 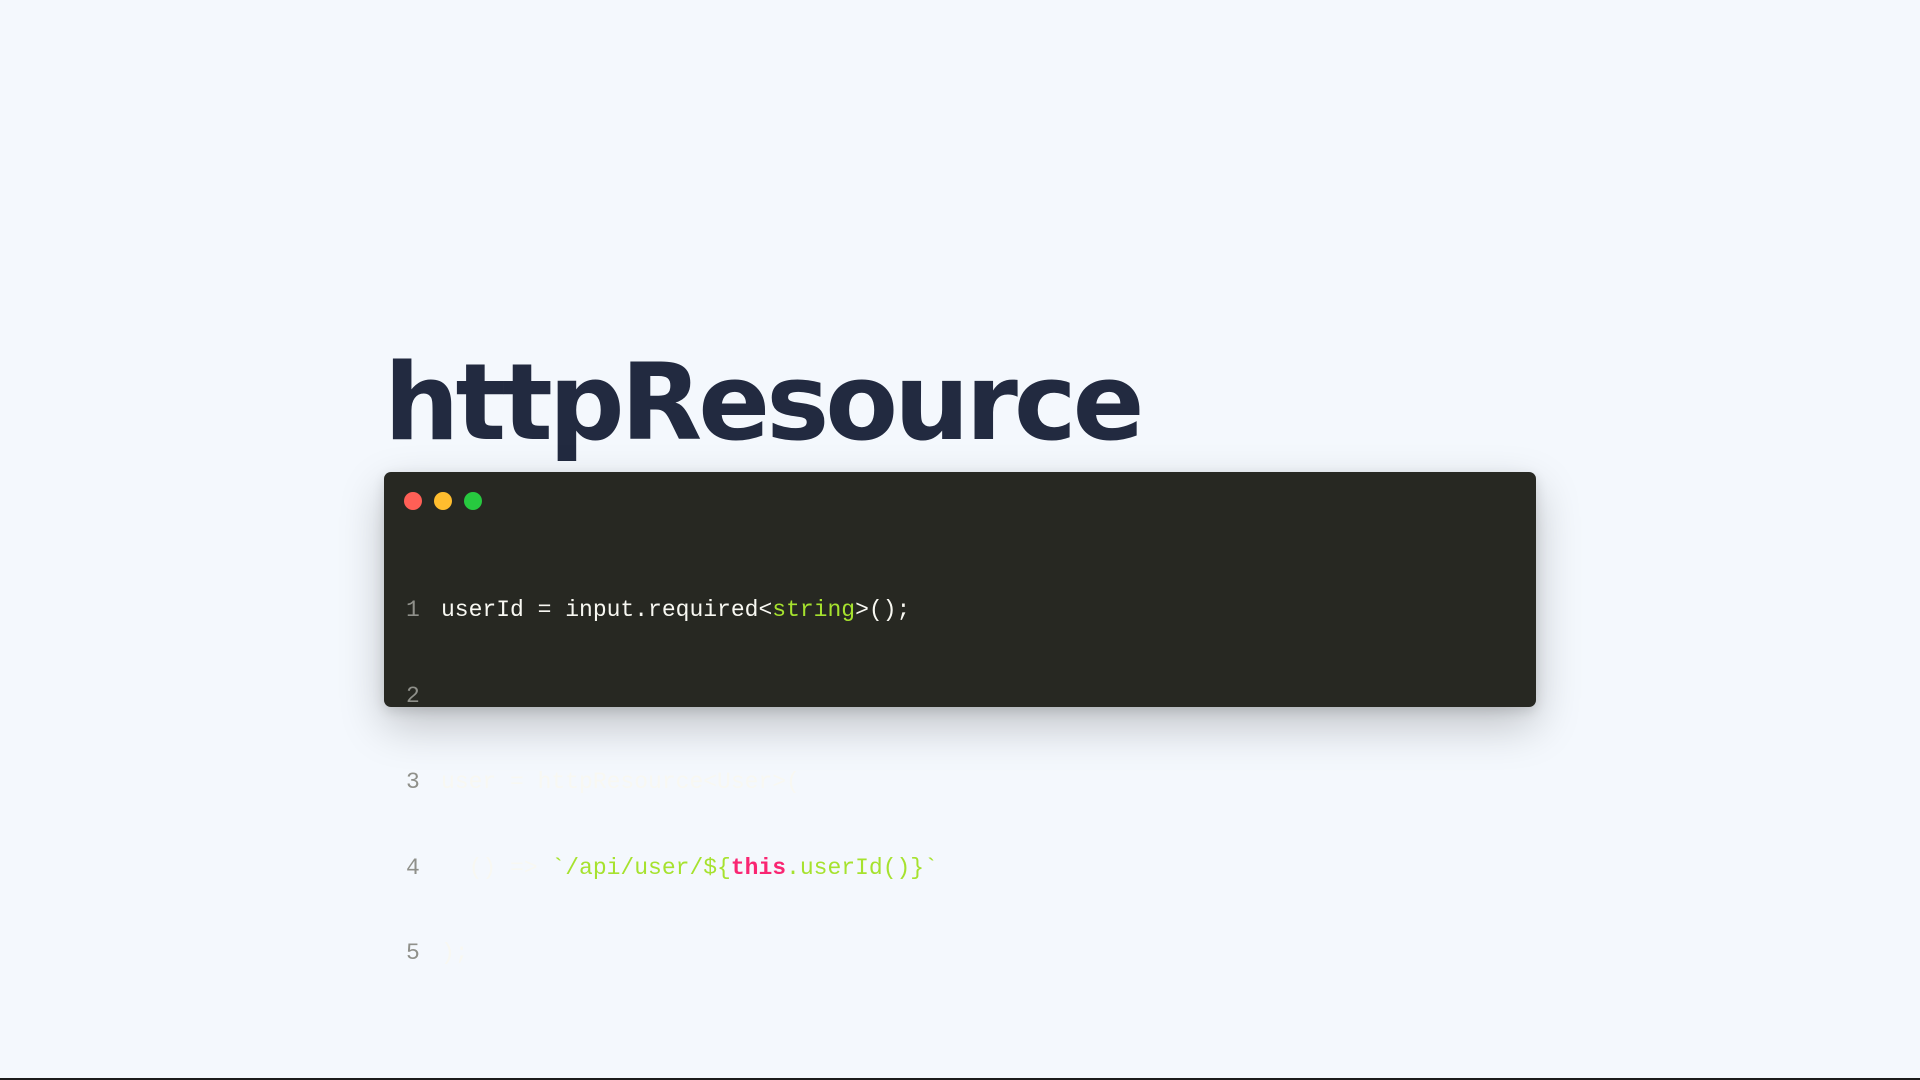 I want to click on code-token: user = httpResource<User>(, so click(x=620, y=781).